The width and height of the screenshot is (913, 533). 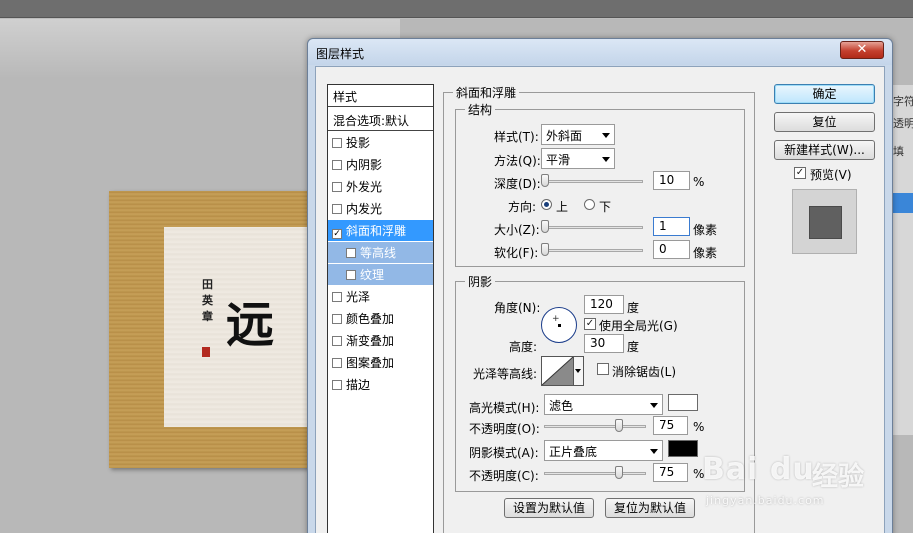 I want to click on style-item: 描边, so click(x=380, y=384).